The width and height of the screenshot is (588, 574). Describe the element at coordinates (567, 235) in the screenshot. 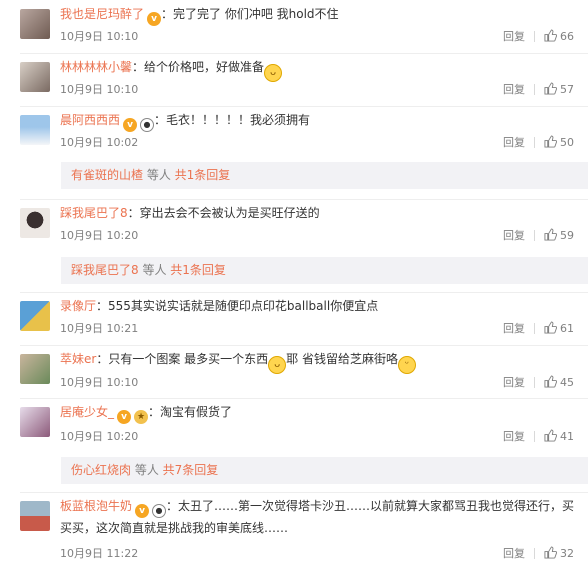

I see `like-count: 59` at that location.